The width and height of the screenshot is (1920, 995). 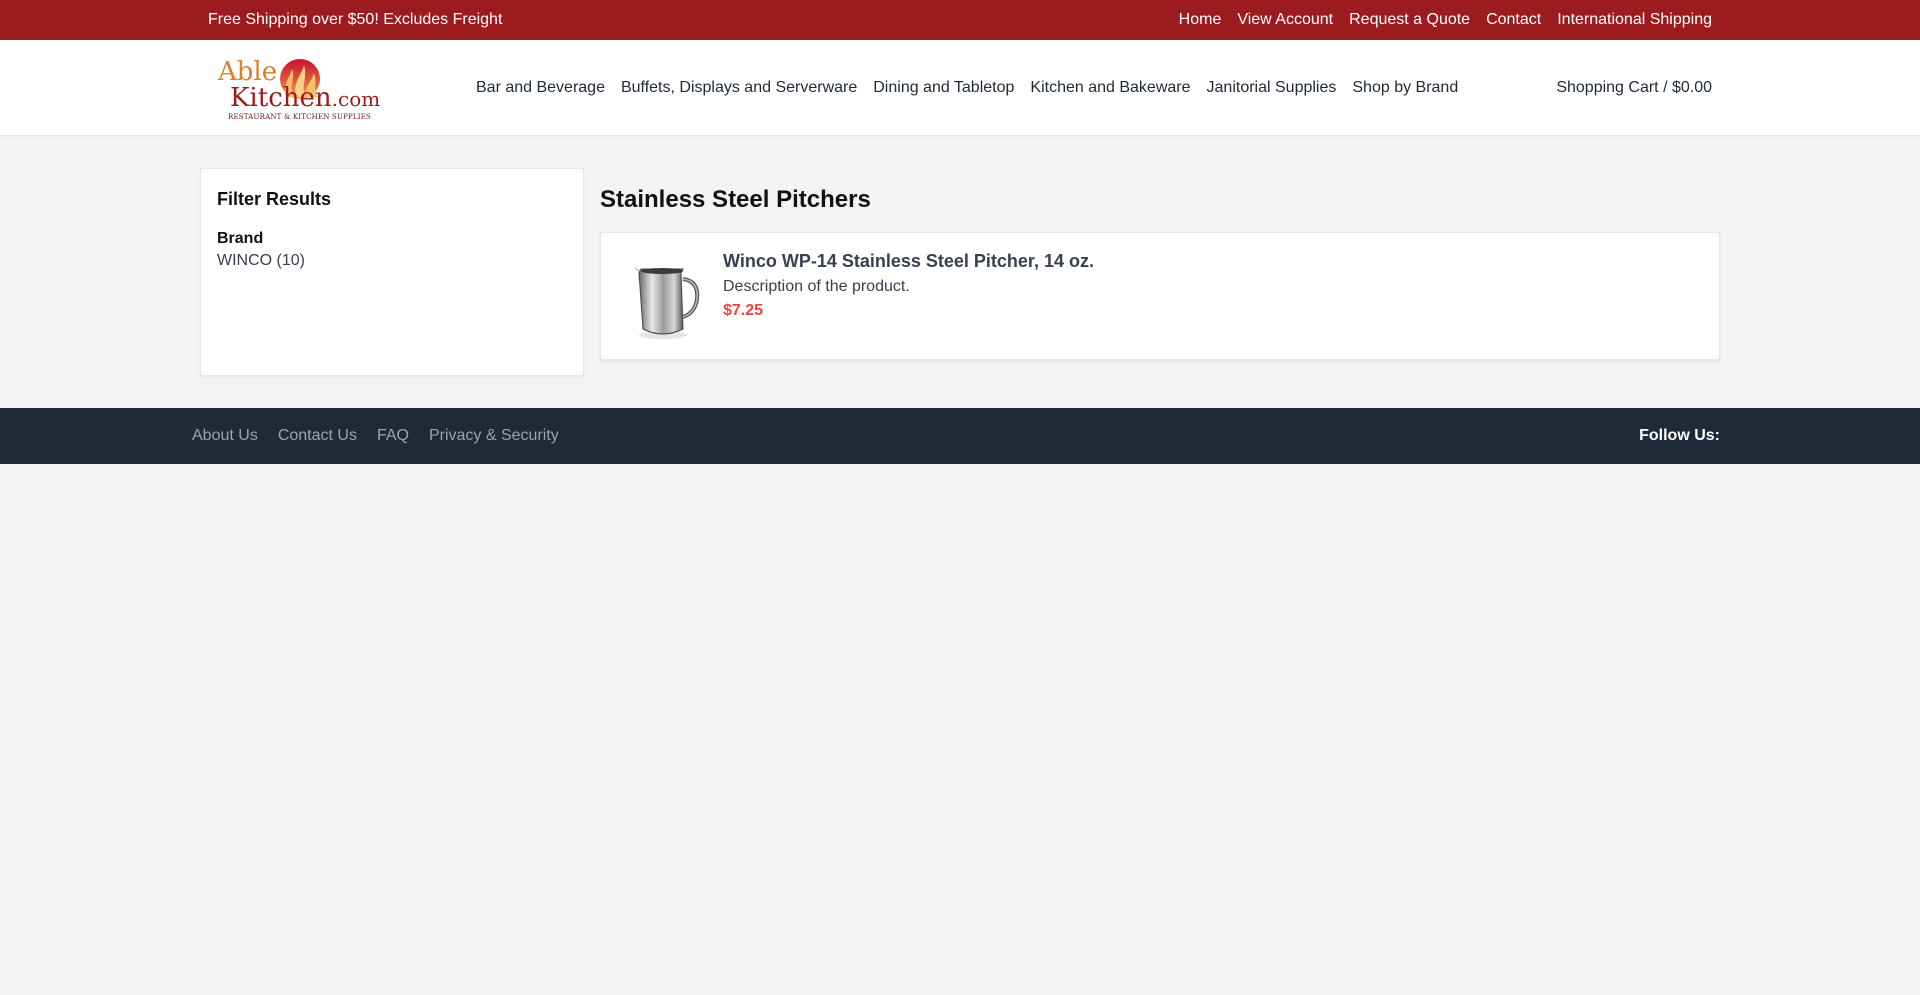 I want to click on page-title: Stainless Steel Pitchers, so click(x=735, y=199).